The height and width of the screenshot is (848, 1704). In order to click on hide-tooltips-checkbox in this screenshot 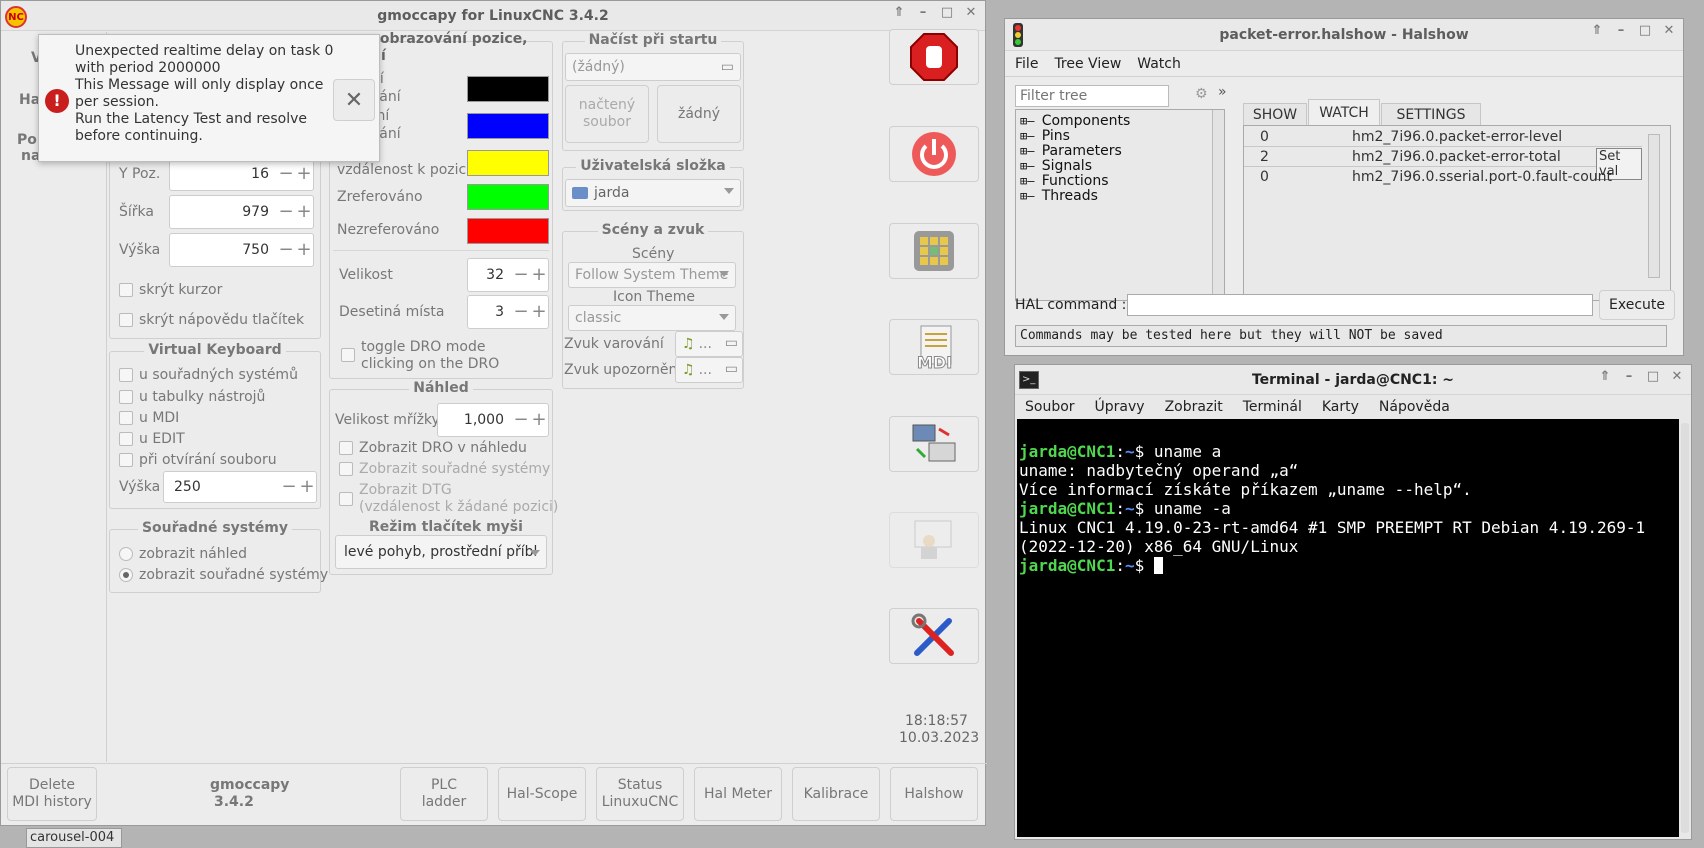, I will do `click(126, 320)`.